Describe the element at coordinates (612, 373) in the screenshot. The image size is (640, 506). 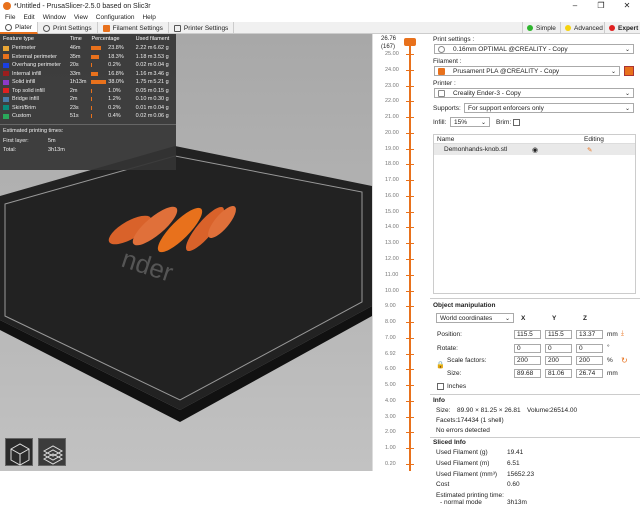
I see `size-unit: mm` at that location.